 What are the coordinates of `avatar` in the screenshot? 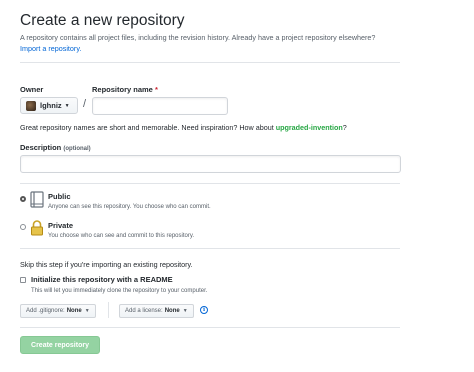 It's located at (31, 105).